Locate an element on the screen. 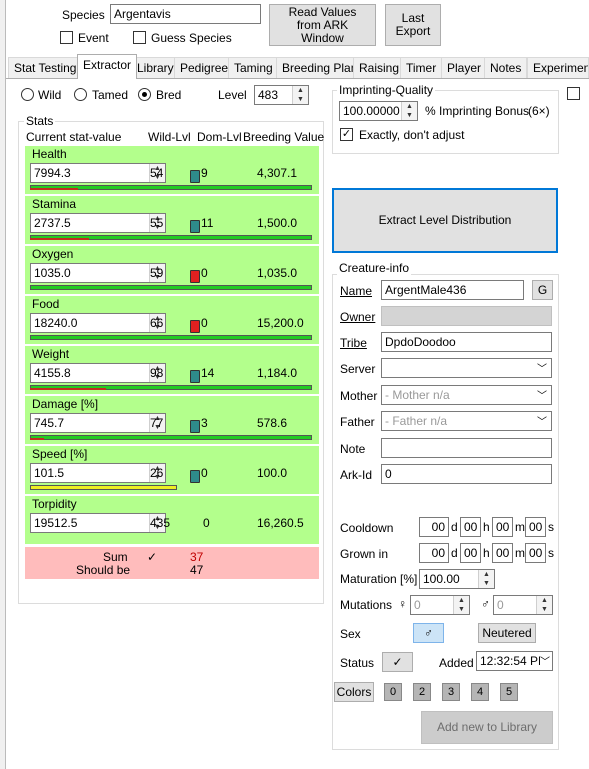 The image size is (589, 769). ark-id-label: Ark-Id is located at coordinates (356, 475).